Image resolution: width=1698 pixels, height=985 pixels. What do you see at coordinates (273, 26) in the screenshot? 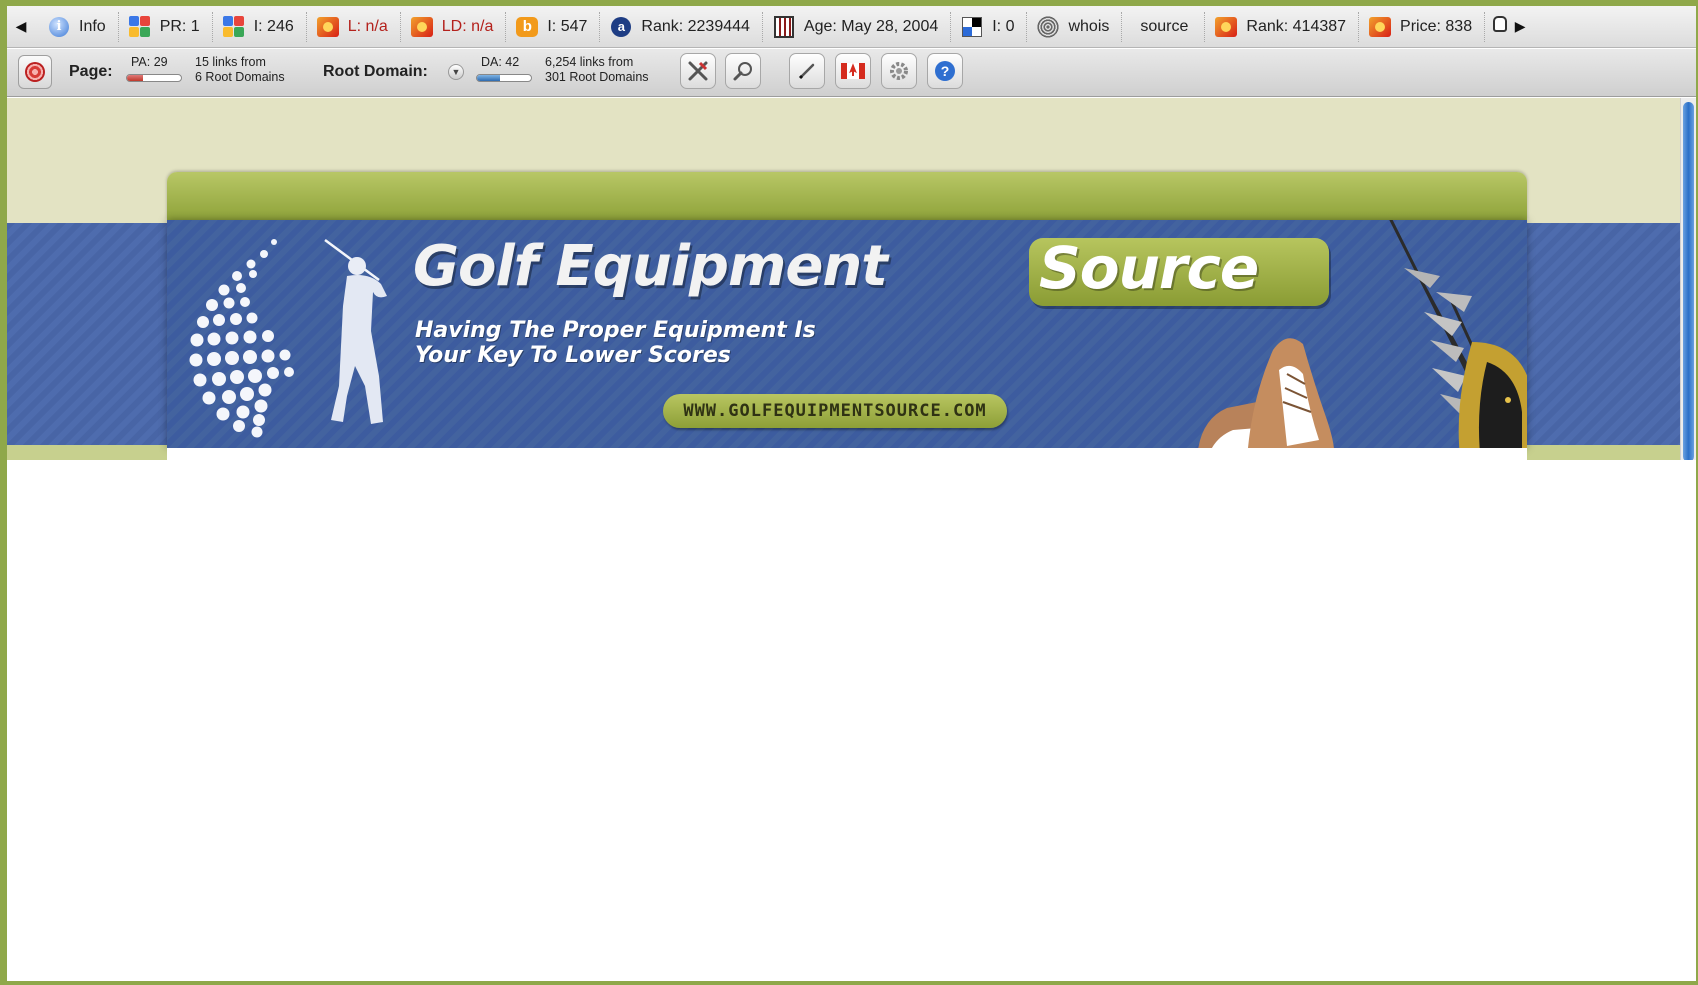
I see `toolbar-item-label: I: 246` at bounding box center [273, 26].